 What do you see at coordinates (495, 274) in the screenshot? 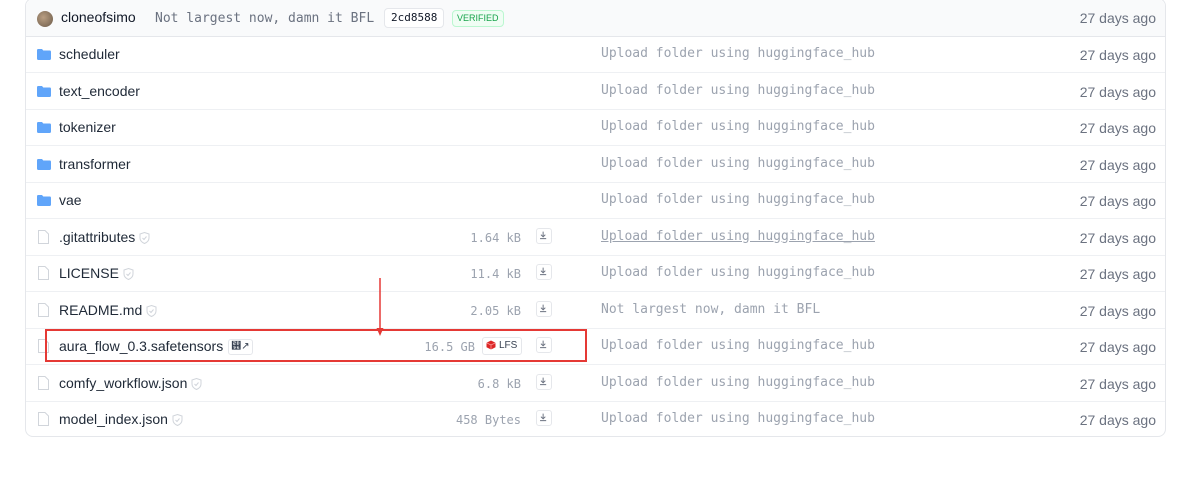
I see `file-size: 11.4 kB` at bounding box center [495, 274].